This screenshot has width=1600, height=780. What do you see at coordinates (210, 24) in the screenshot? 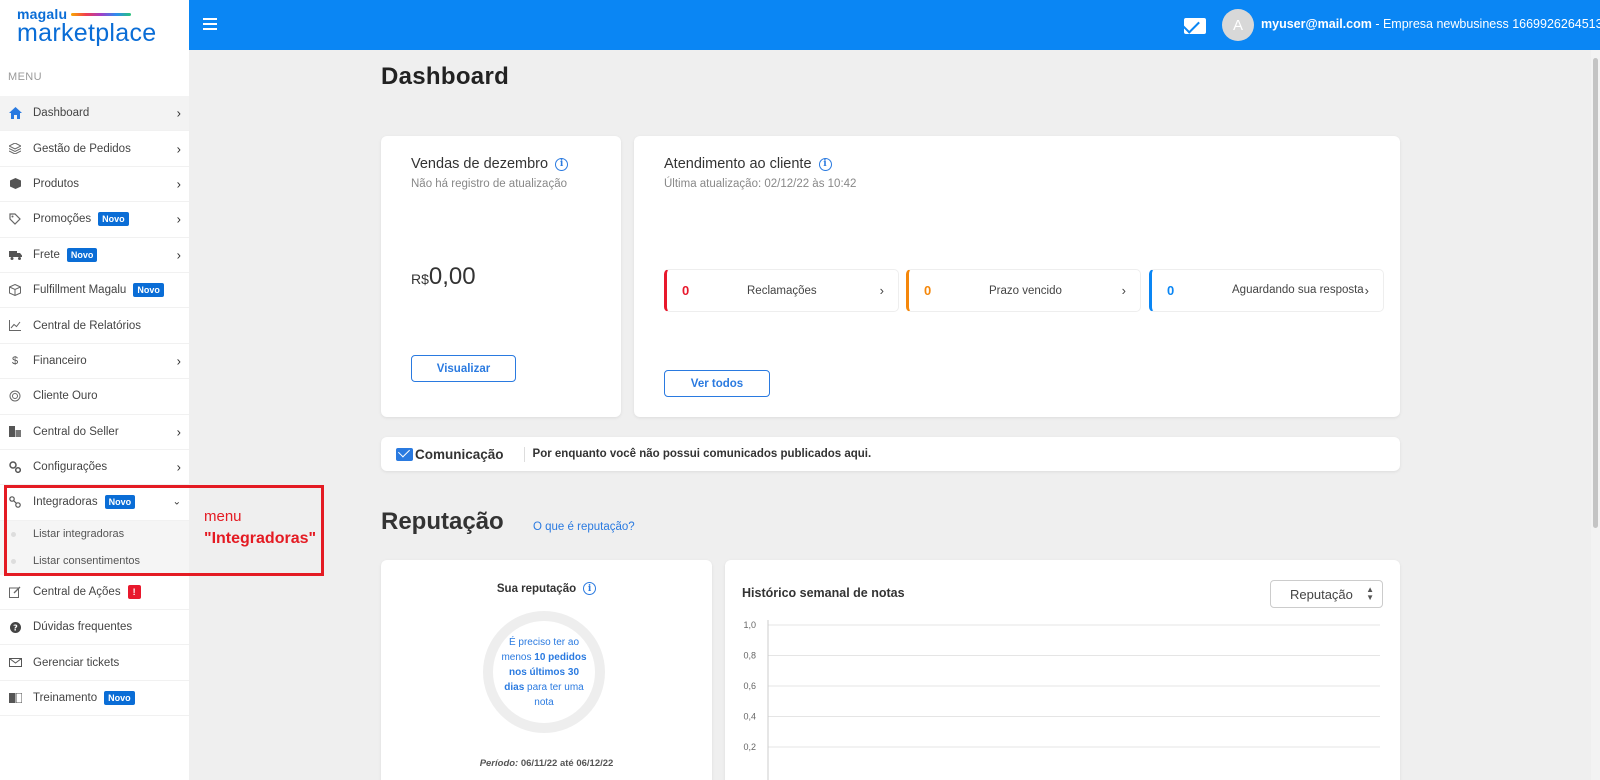
I see `menu-toggle-icon` at bounding box center [210, 24].